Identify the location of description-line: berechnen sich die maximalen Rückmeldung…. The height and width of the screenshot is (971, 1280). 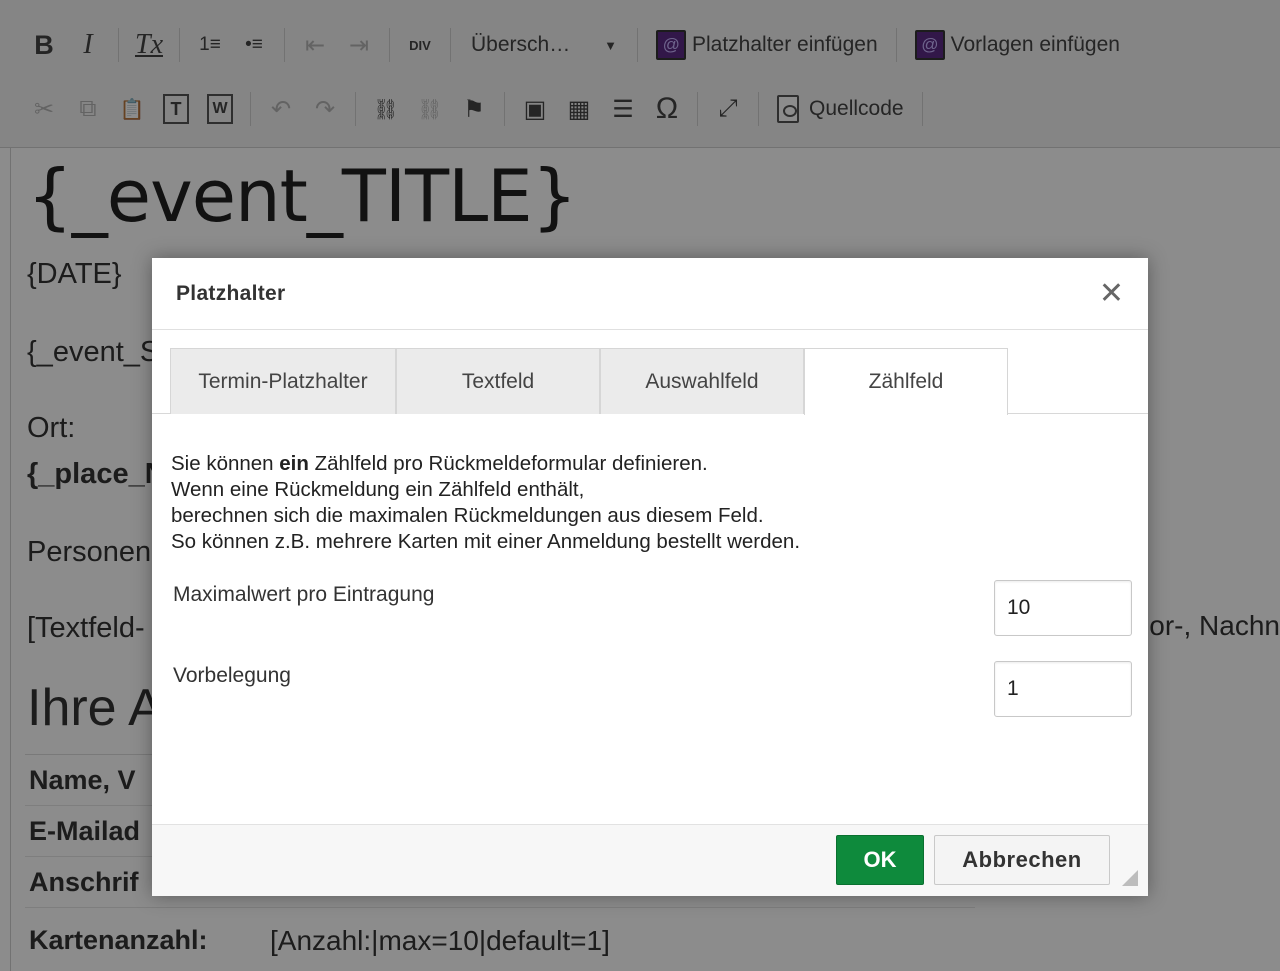
(467, 515).